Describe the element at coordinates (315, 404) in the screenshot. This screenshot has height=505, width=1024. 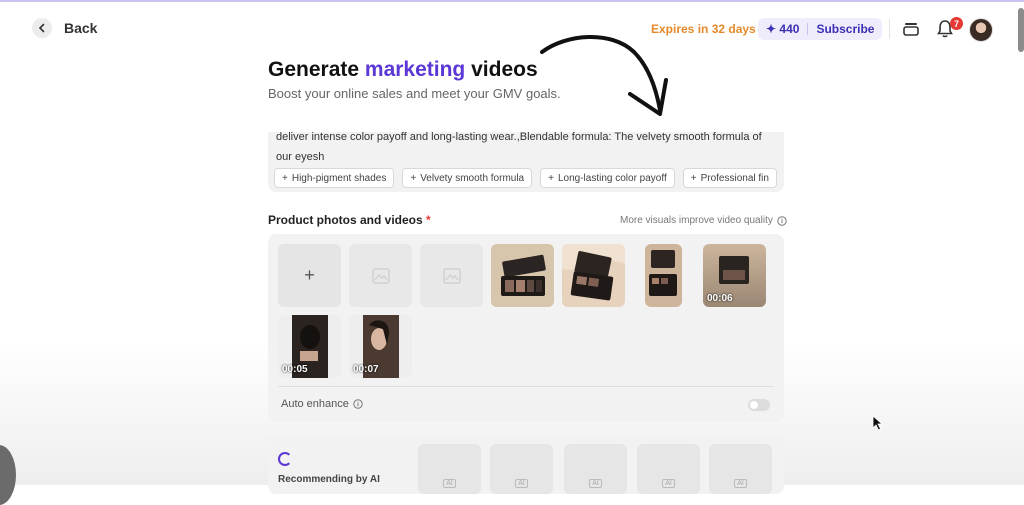
I see `auto-enhance-text: Auto enhance` at that location.